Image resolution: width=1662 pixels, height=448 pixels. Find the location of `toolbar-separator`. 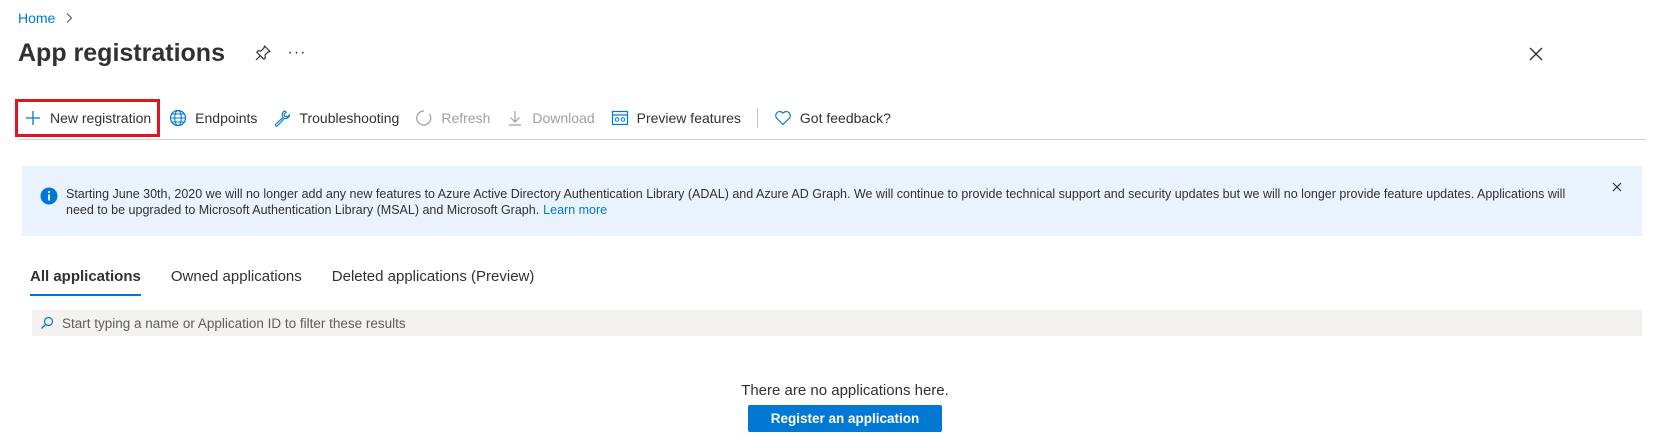

toolbar-separator is located at coordinates (757, 117).